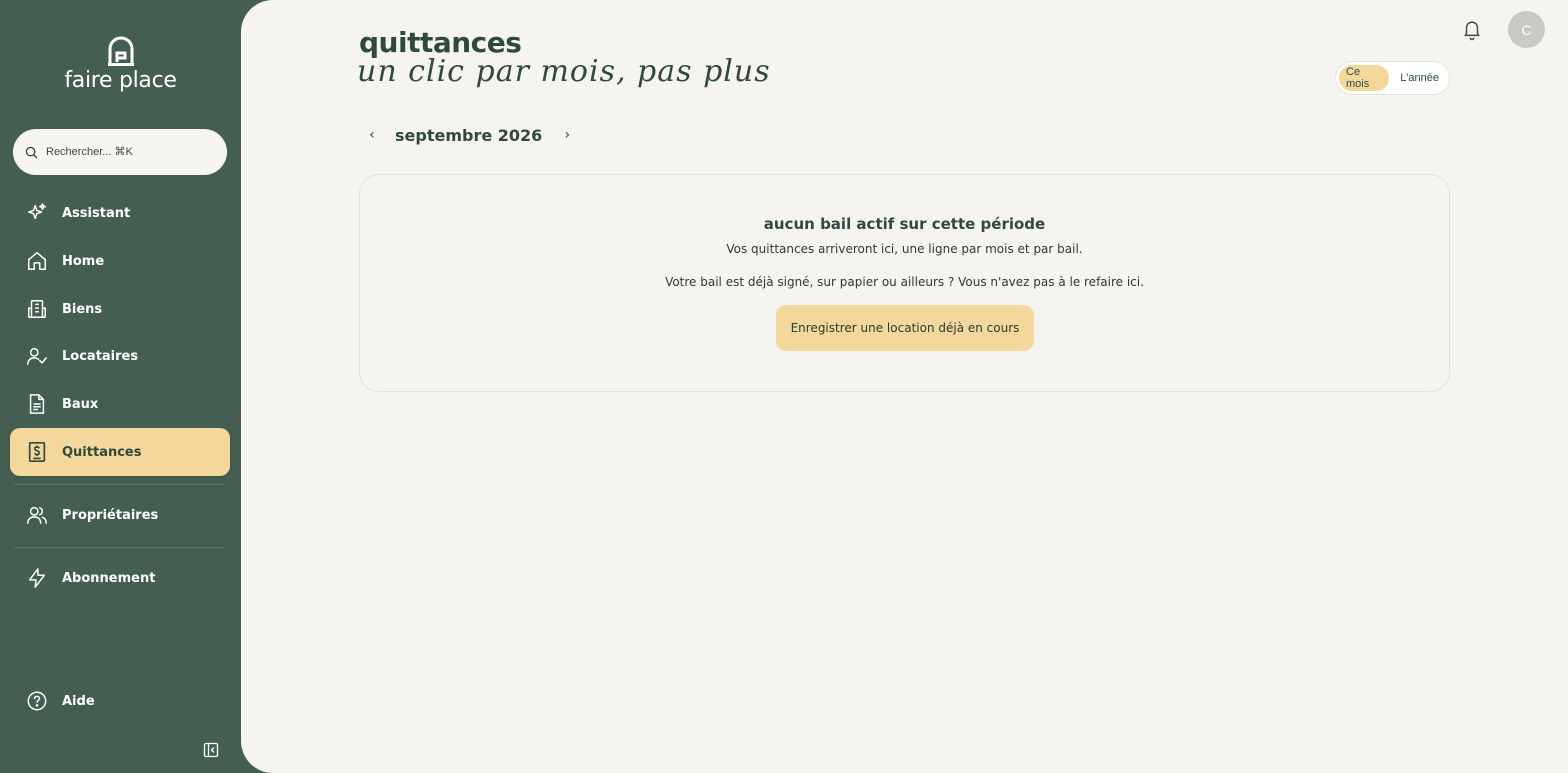  What do you see at coordinates (120, 309) in the screenshot?
I see `sidebar-item-biens: Biens` at bounding box center [120, 309].